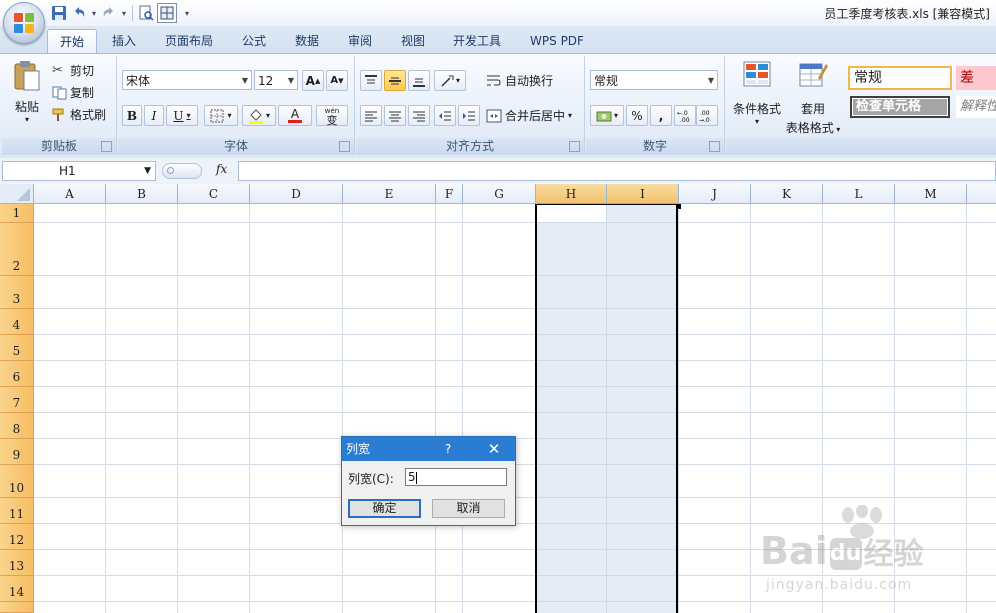 Image resolution: width=996 pixels, height=613 pixels. Describe the element at coordinates (124, 13) in the screenshot. I see `redo-dropdown-icon: ▾` at that location.